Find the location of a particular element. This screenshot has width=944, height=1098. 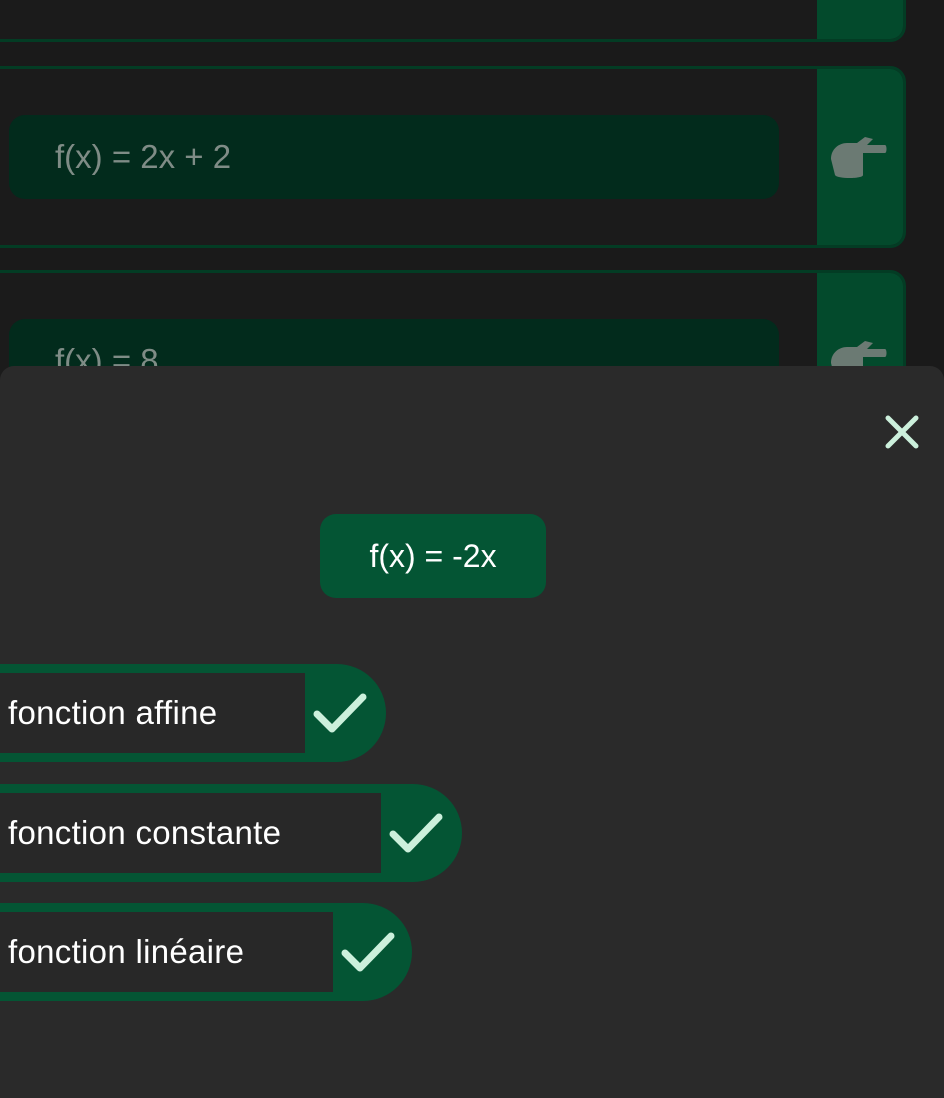

option-fonction-lineaire: fonction linéaire is located at coordinates (206, 952).